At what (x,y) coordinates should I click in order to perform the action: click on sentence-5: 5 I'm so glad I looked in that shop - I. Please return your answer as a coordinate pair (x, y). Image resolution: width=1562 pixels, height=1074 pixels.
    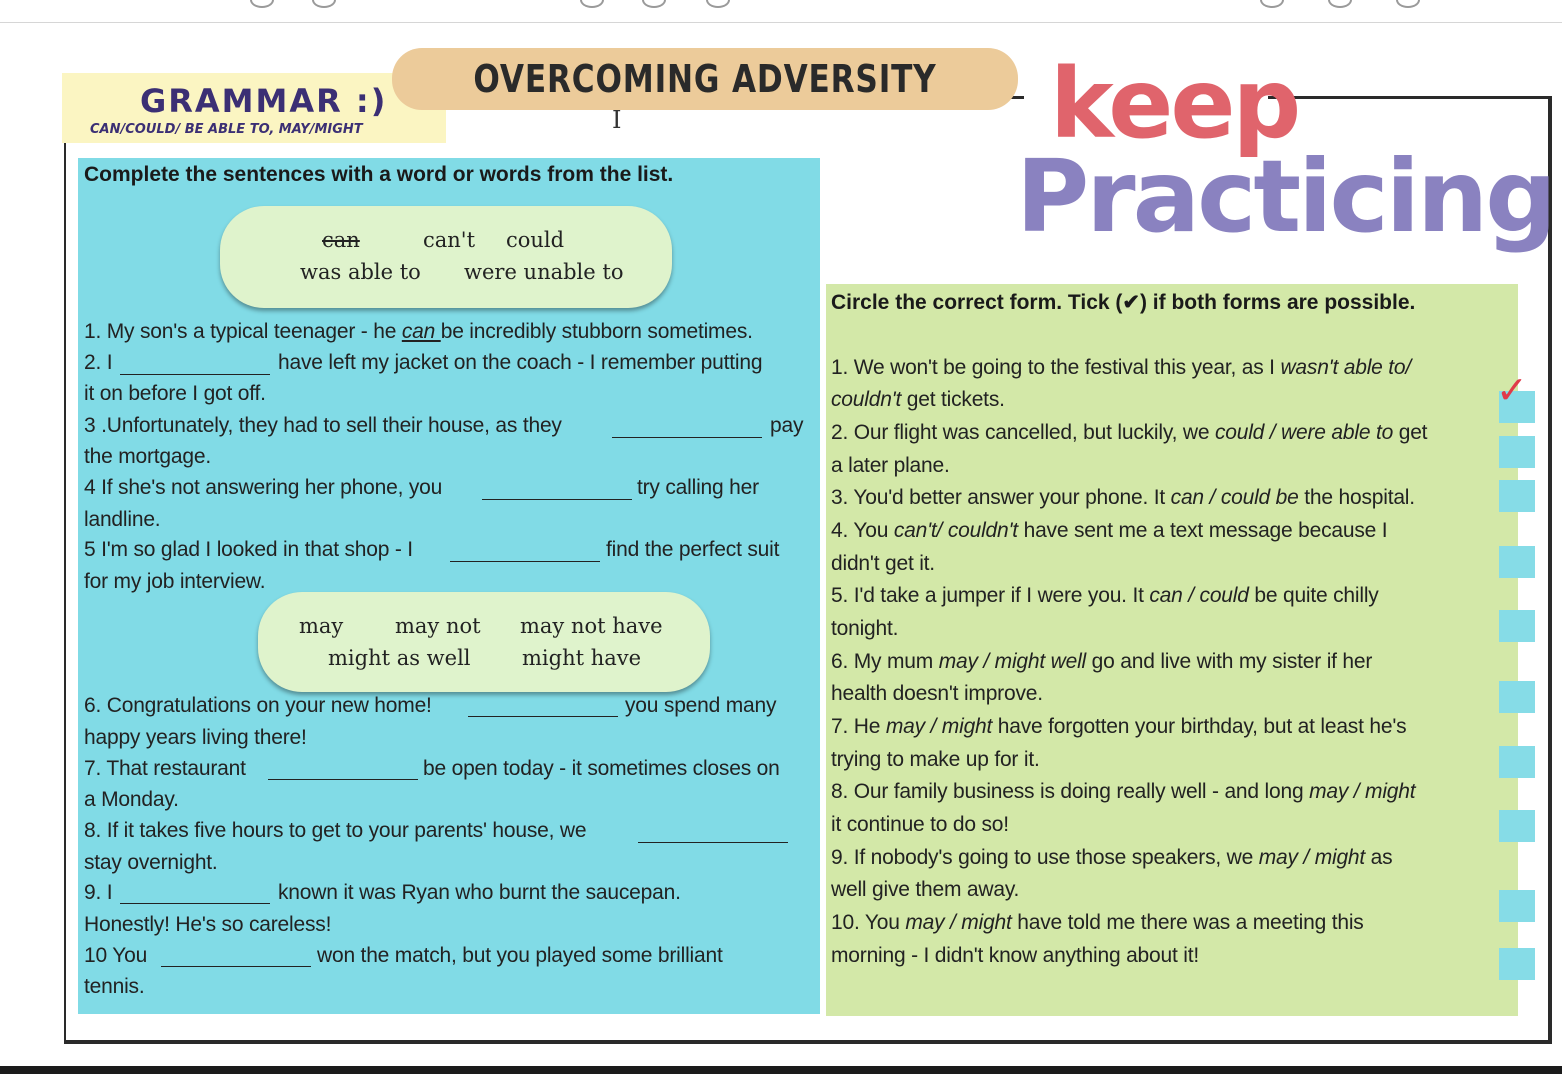
    Looking at the image, I should click on (248, 549).